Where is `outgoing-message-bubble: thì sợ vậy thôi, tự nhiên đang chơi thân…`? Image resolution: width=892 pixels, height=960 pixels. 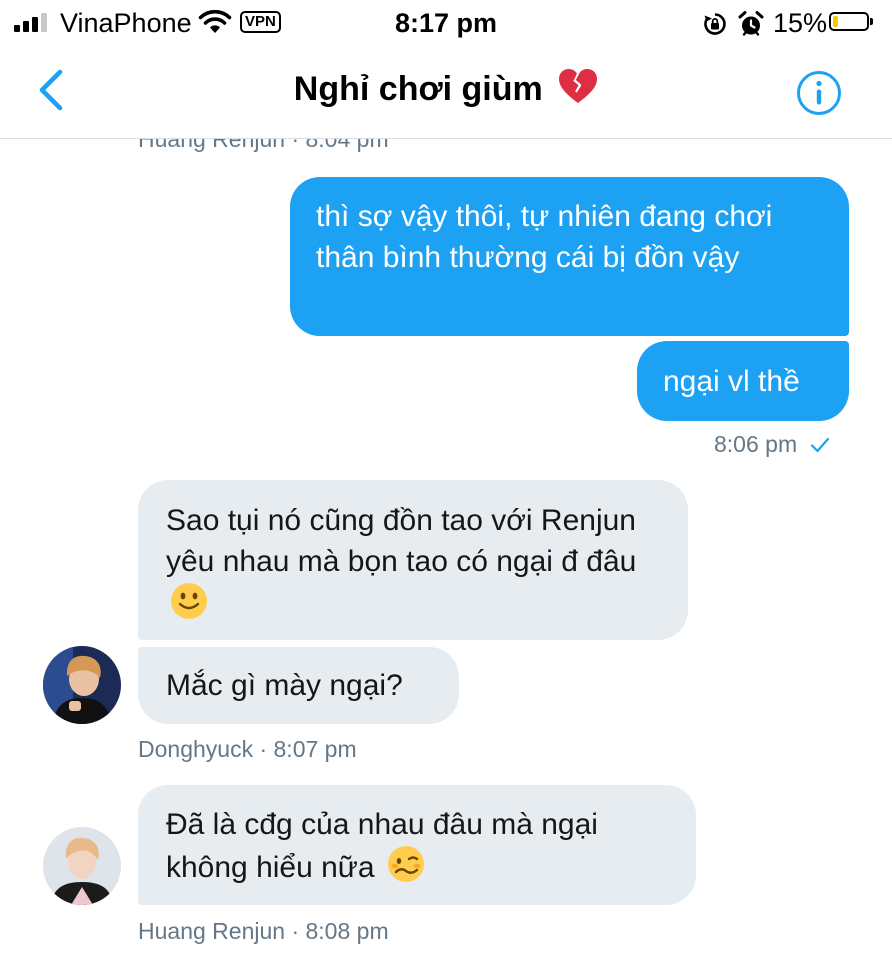
outgoing-message-bubble: thì sợ vậy thôi, tự nhiên đang chơi thân… is located at coordinates (569, 256).